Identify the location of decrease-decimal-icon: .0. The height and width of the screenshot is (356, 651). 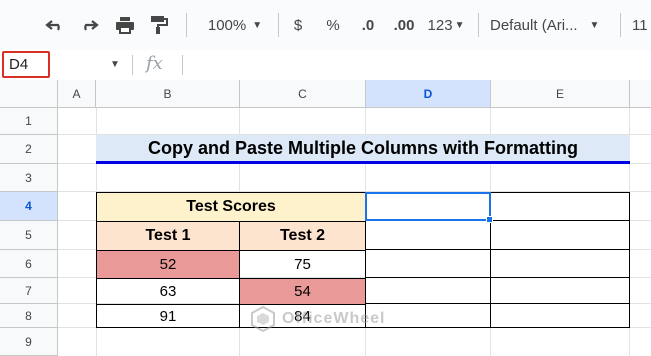
(368, 25).